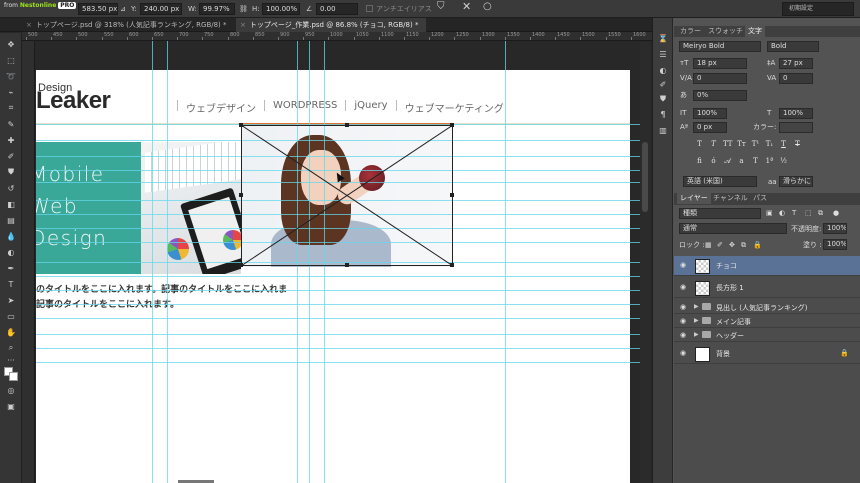 The height and width of the screenshot is (483, 860). Describe the element at coordinates (11, 316) in the screenshot. I see `shape-tool-icon: ▭` at that location.